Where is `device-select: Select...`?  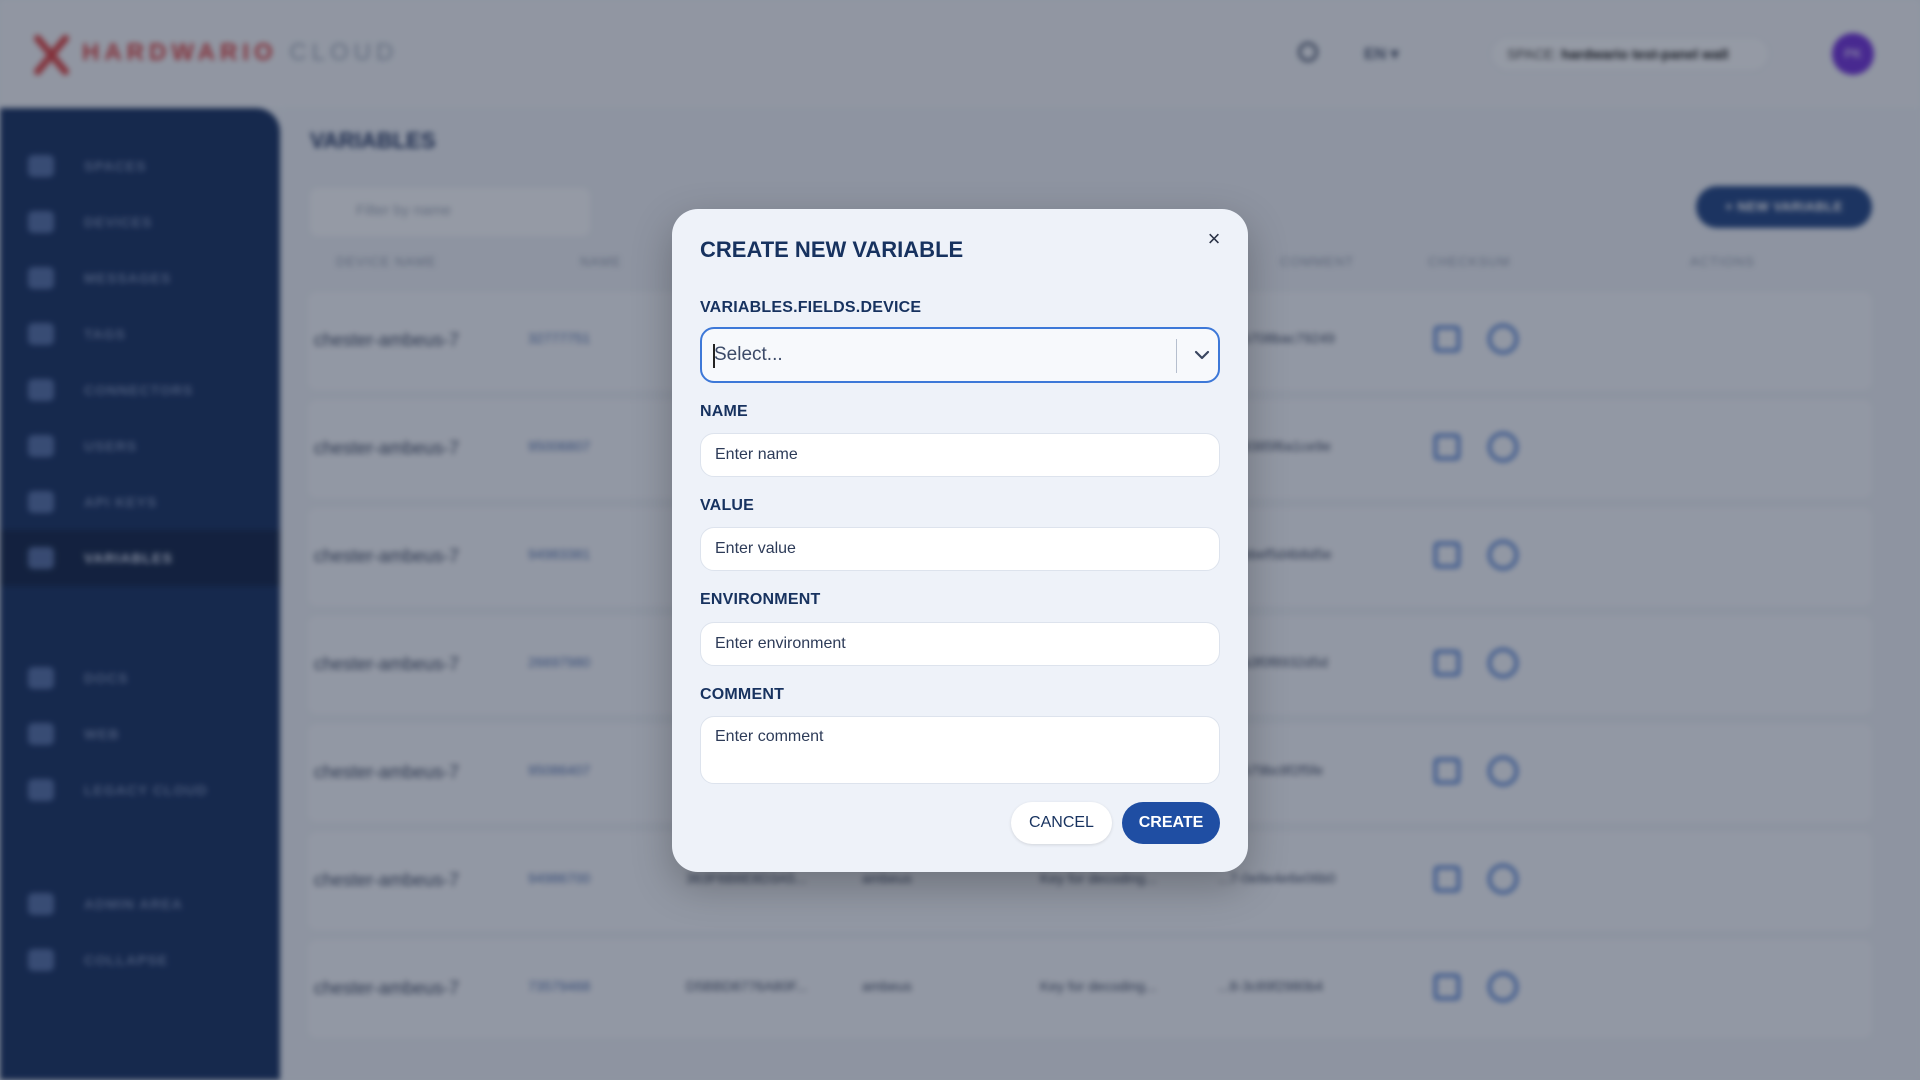 device-select: Select... is located at coordinates (960, 355).